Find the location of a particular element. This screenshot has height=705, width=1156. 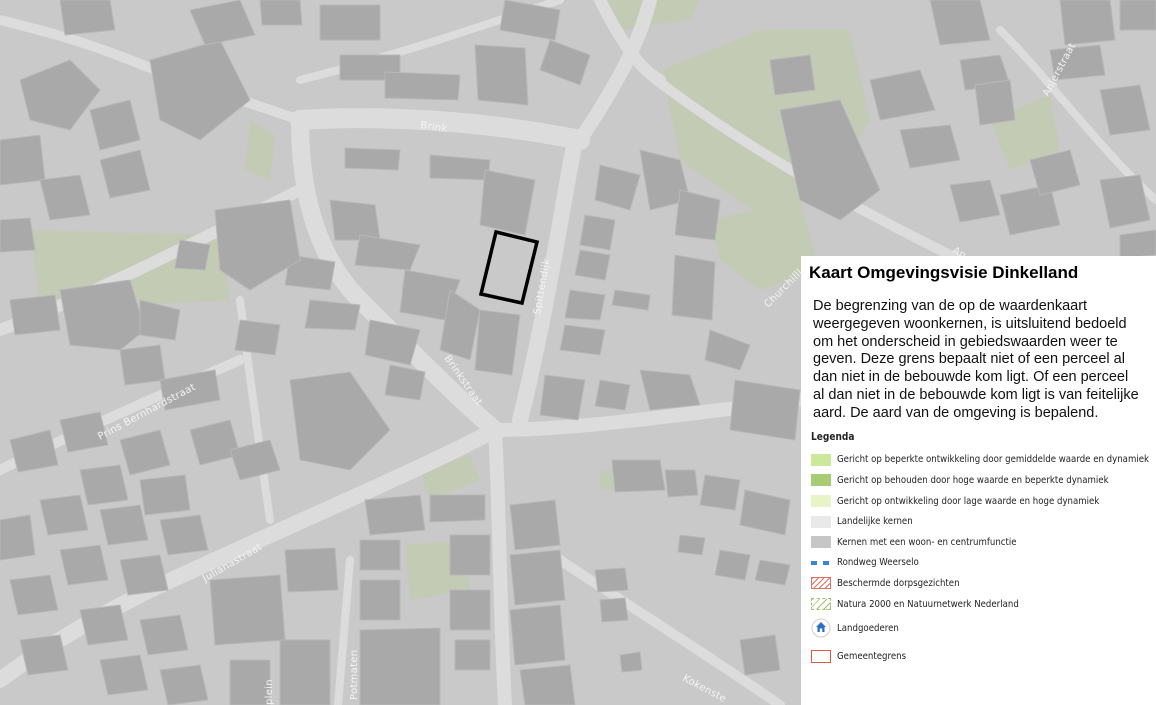

legend-label: Rondweg Weerselo is located at coordinates (878, 563).